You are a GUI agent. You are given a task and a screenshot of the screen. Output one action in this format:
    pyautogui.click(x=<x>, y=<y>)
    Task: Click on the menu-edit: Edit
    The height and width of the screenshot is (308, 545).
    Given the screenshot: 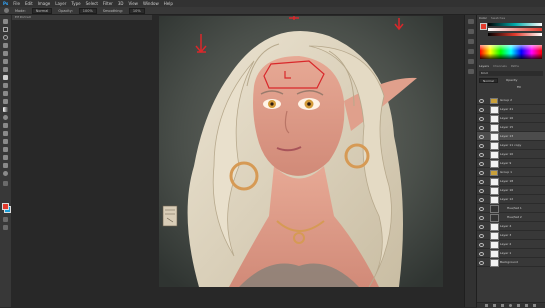 What is the action you would take?
    pyautogui.click(x=29, y=3)
    